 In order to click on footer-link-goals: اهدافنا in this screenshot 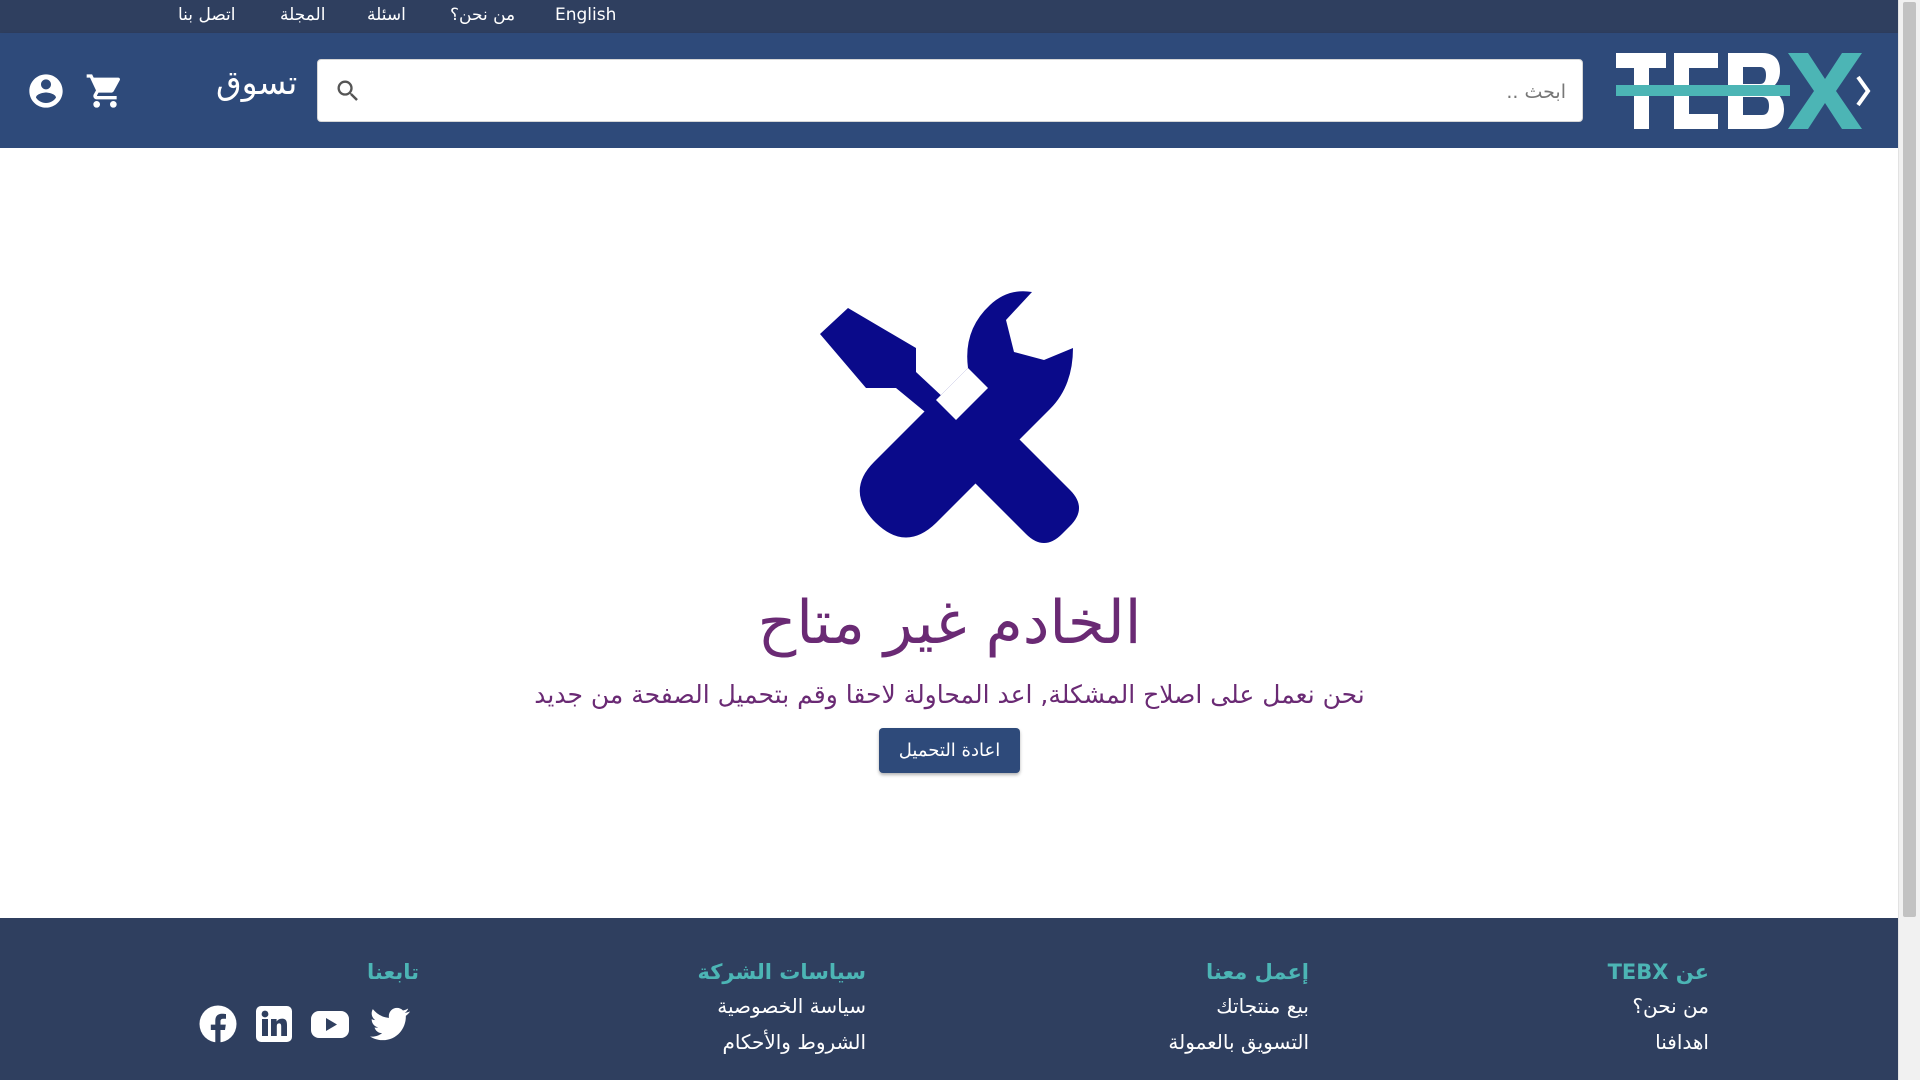, I will do `click(1658, 1042)`.